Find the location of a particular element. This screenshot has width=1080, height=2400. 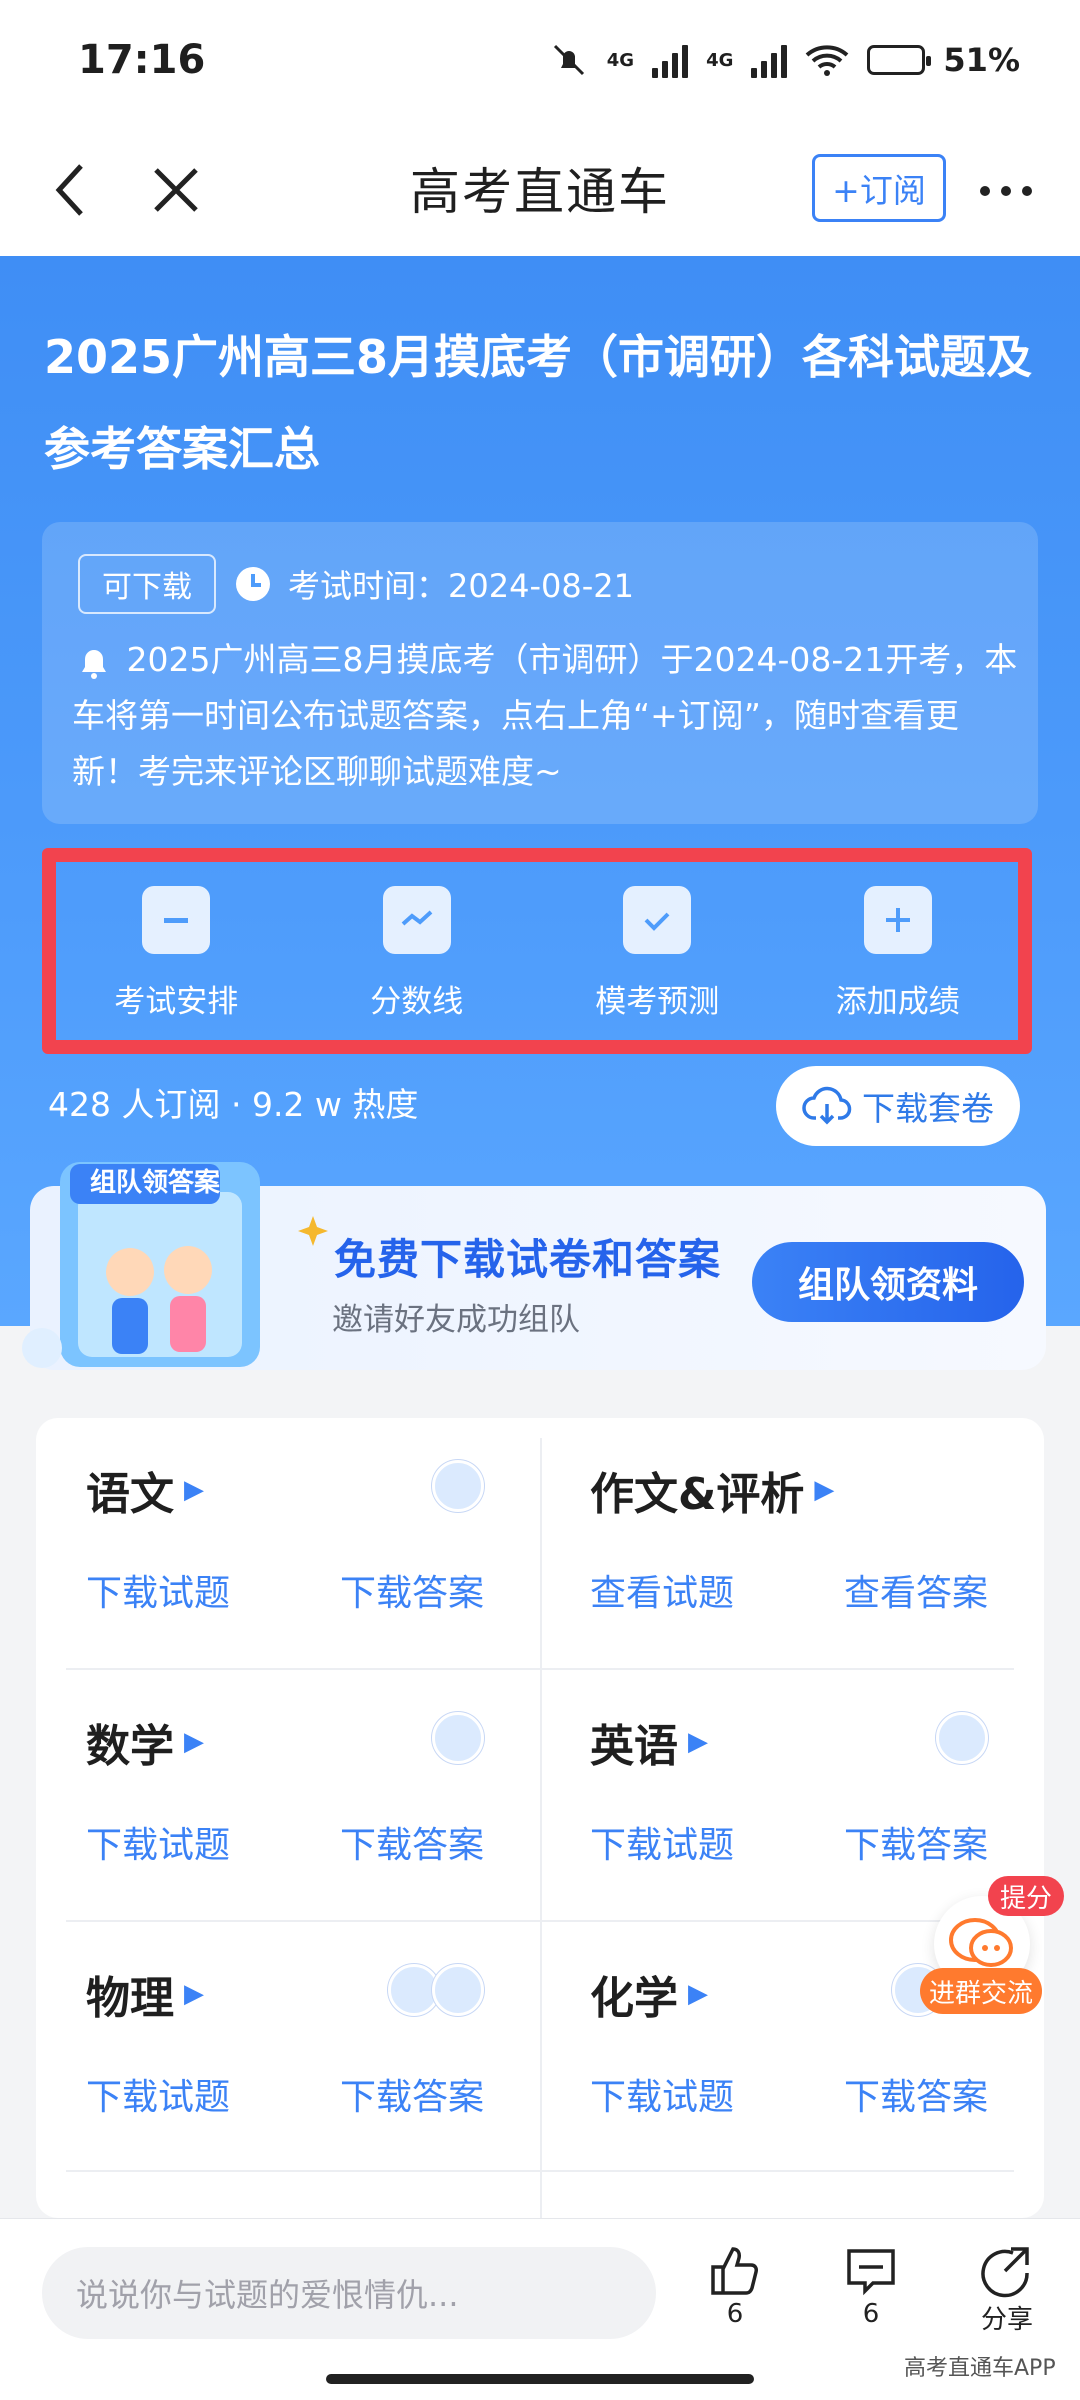

nav-bar: 高考直通车 +订阅 is located at coordinates (540, 188).